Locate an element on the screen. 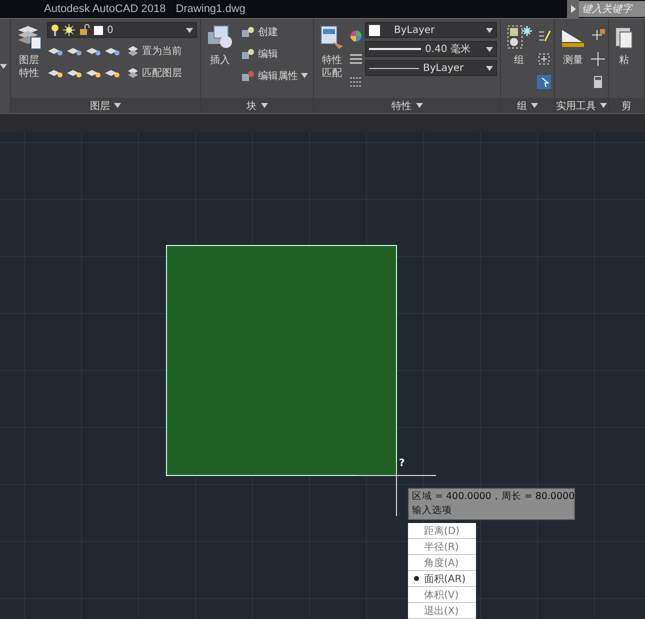  block-large-button: 插入 is located at coordinates (220, 60).